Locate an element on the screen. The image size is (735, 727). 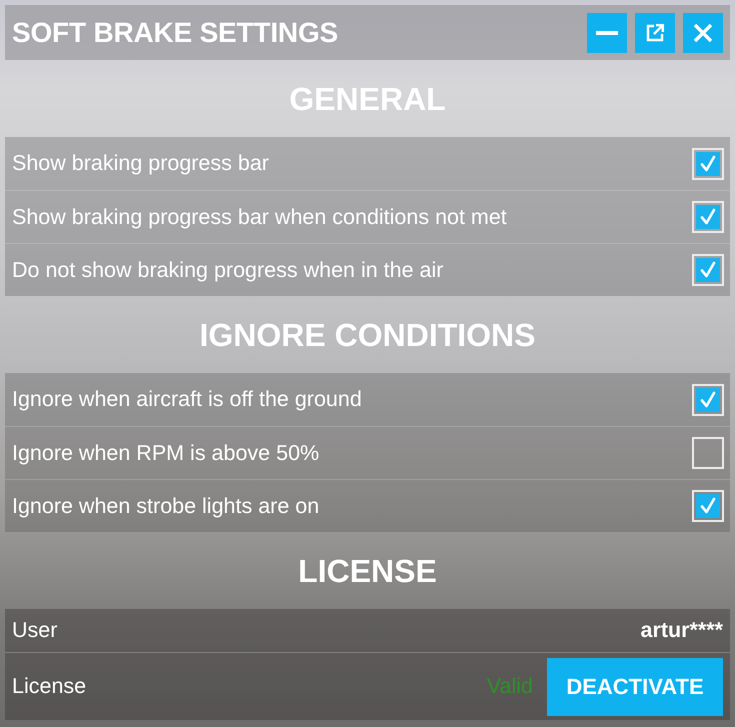
option-label: Show braking progress bar when conditions not met is located at coordinates (259, 217).